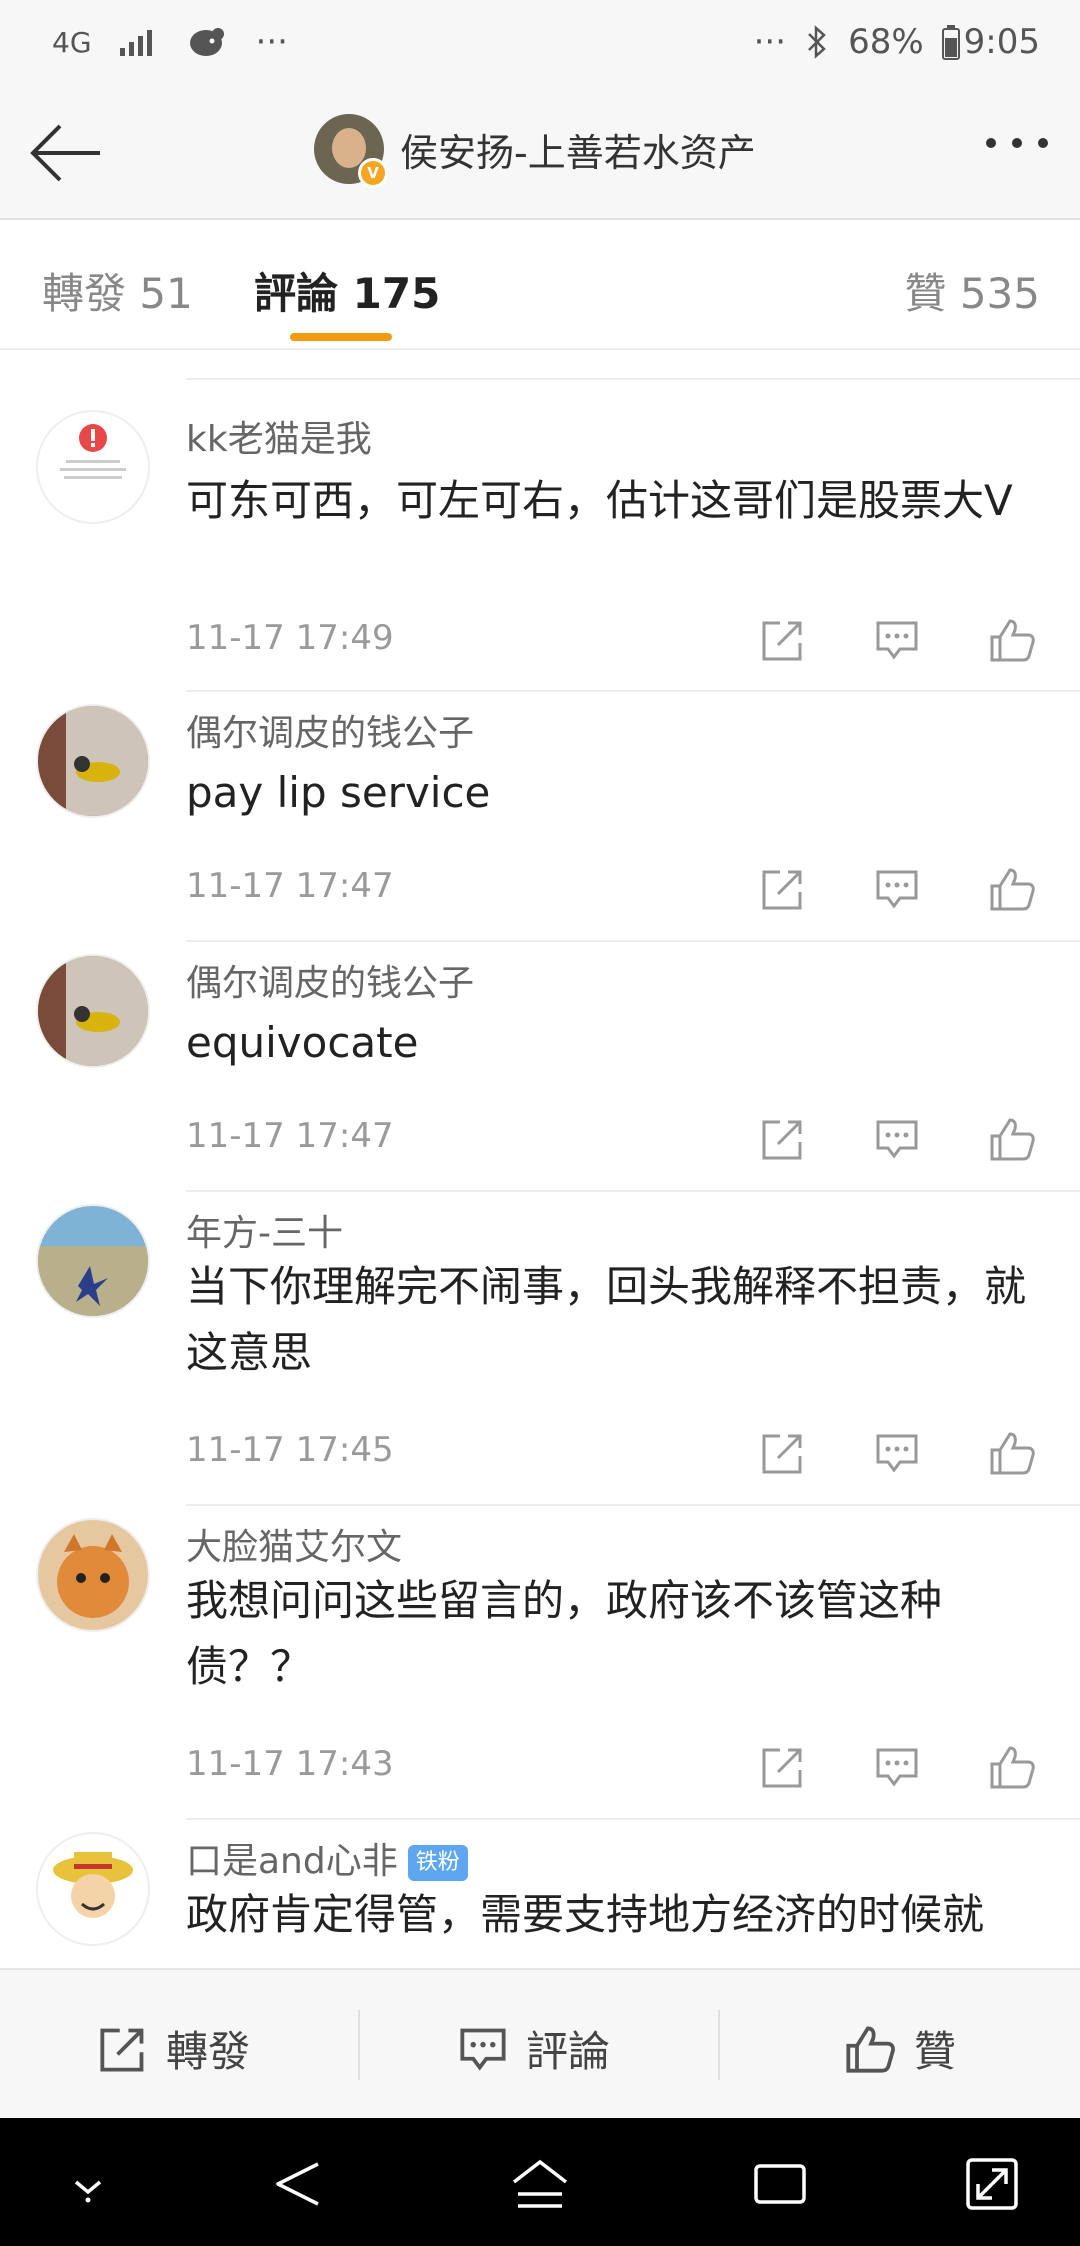 The image size is (1080, 2246). What do you see at coordinates (290, 1450) in the screenshot?
I see `comment-time: 11-17 17:45` at bounding box center [290, 1450].